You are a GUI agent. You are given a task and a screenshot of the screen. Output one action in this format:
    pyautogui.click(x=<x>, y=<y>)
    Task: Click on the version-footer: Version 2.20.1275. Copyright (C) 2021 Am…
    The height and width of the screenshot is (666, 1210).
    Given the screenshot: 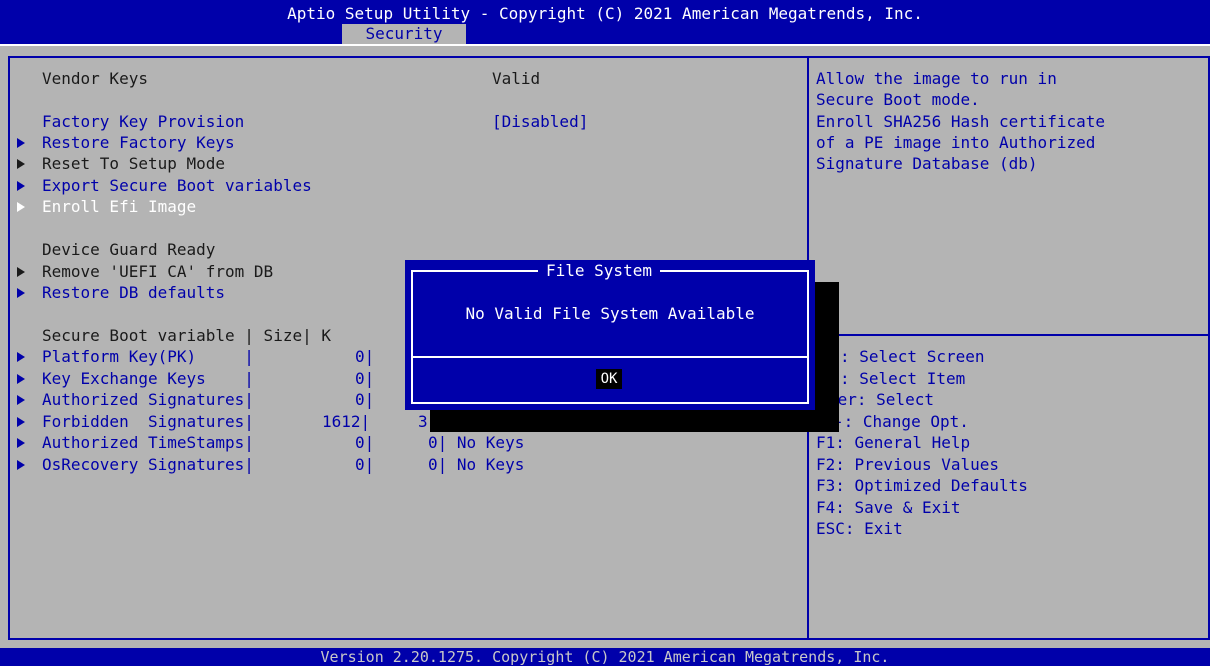 What is the action you would take?
    pyautogui.click(x=605, y=657)
    